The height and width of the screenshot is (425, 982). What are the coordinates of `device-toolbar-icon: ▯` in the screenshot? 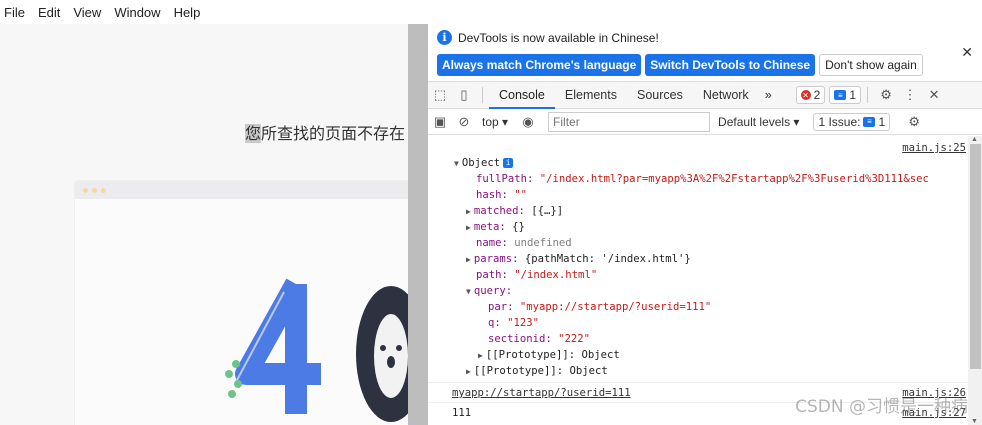 It's located at (464, 95).